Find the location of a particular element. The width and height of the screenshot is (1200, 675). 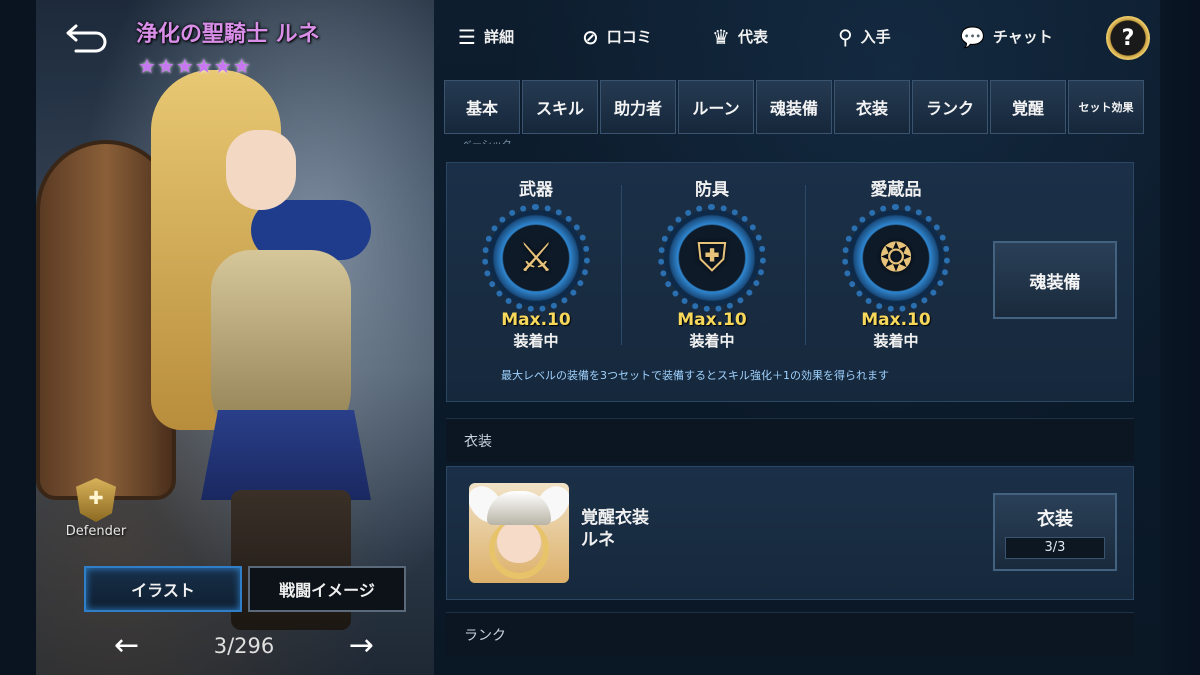

tab-rune: ルーン is located at coordinates (716, 107).